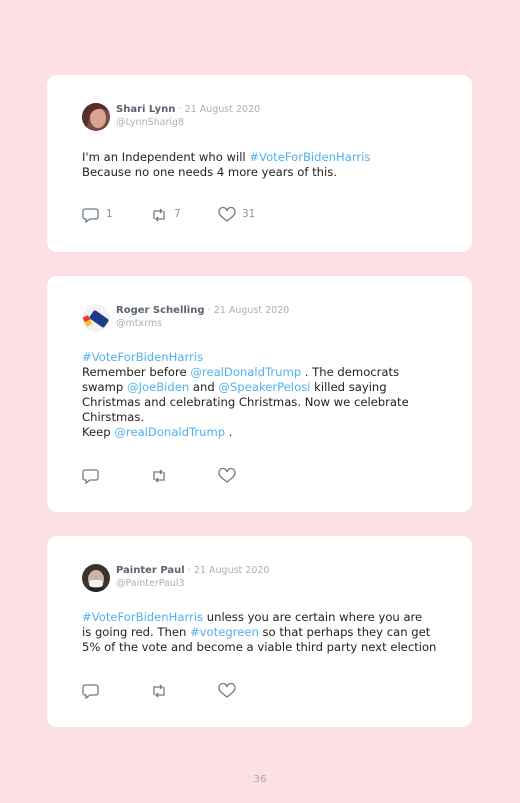 The height and width of the screenshot is (803, 520). What do you see at coordinates (249, 214) in the screenshot?
I see `like-count: 31` at bounding box center [249, 214].